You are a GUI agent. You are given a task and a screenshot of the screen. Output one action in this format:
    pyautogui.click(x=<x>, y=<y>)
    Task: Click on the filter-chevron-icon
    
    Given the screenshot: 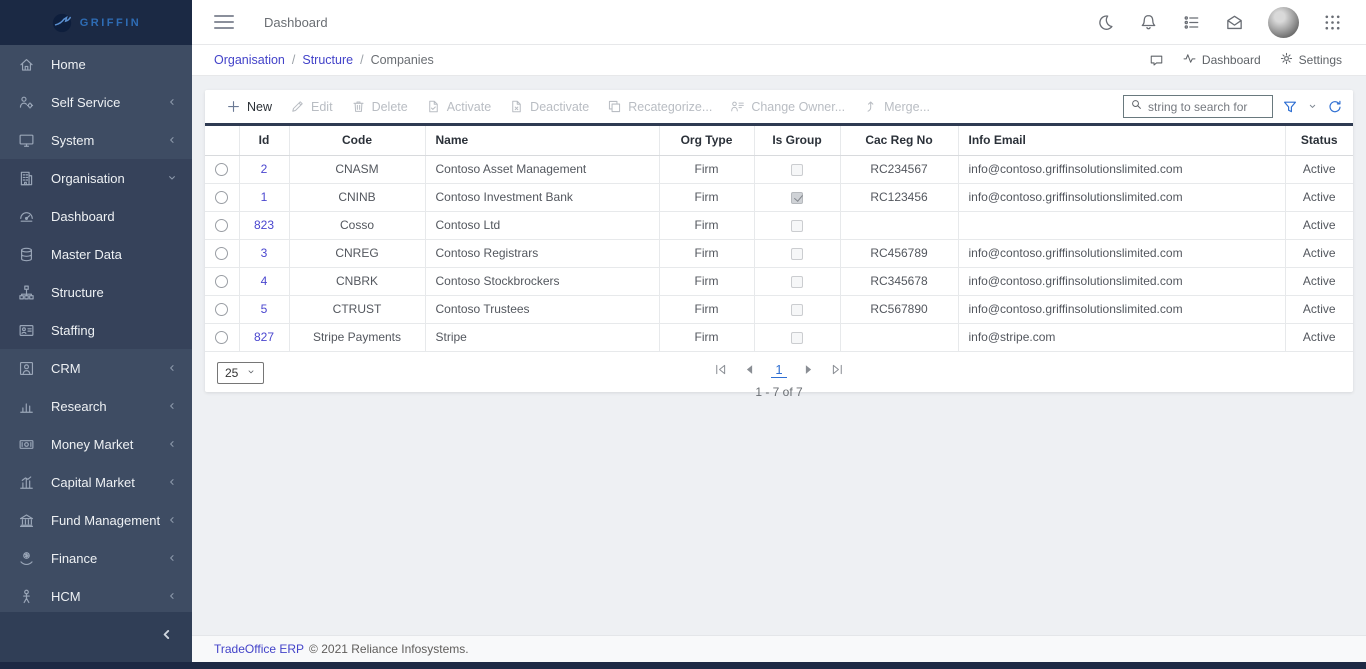 What is the action you would take?
    pyautogui.click(x=1312, y=106)
    